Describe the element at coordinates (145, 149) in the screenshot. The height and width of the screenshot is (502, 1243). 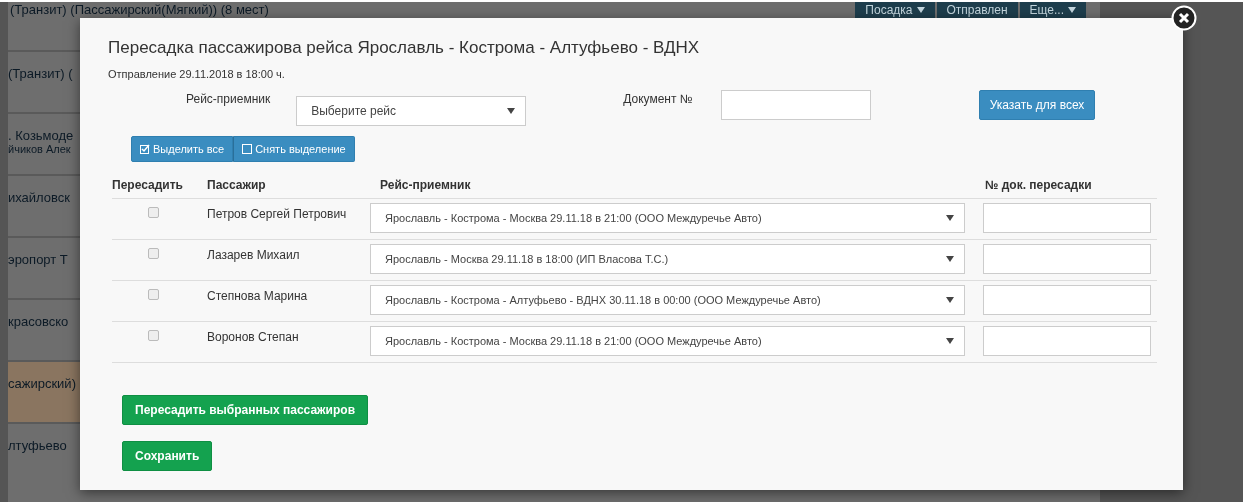
I see `checked-box-icon` at that location.